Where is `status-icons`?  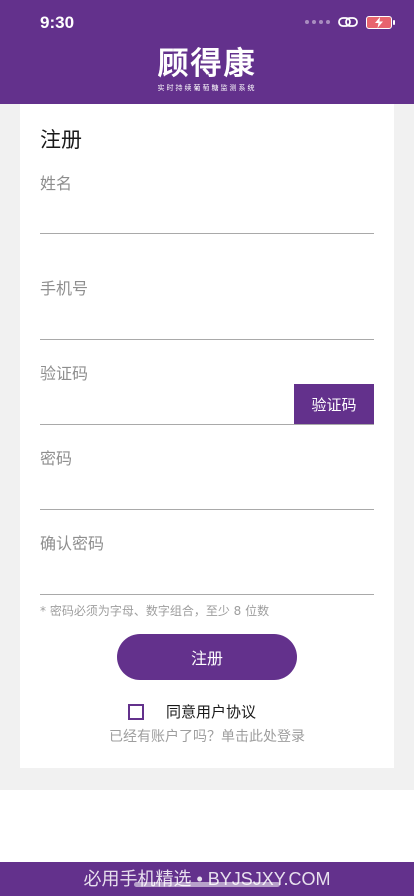
status-icons is located at coordinates (350, 22).